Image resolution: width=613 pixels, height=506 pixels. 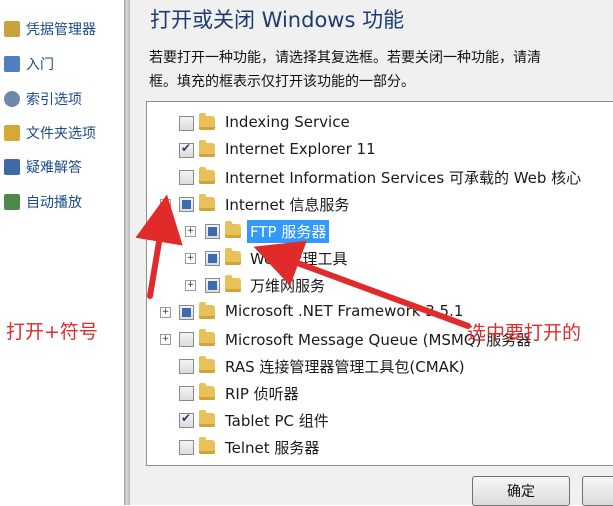 I want to click on annotation-select-to-open: 选中要打开的, so click(x=524, y=333).